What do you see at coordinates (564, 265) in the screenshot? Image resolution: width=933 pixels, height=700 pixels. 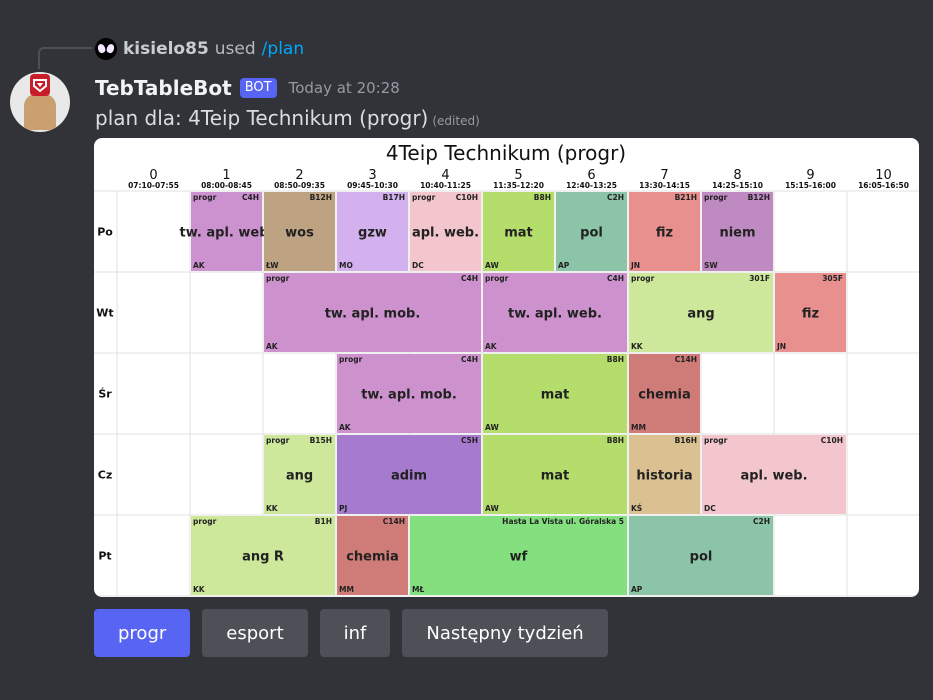 I see `lesson-teacher: AP` at bounding box center [564, 265].